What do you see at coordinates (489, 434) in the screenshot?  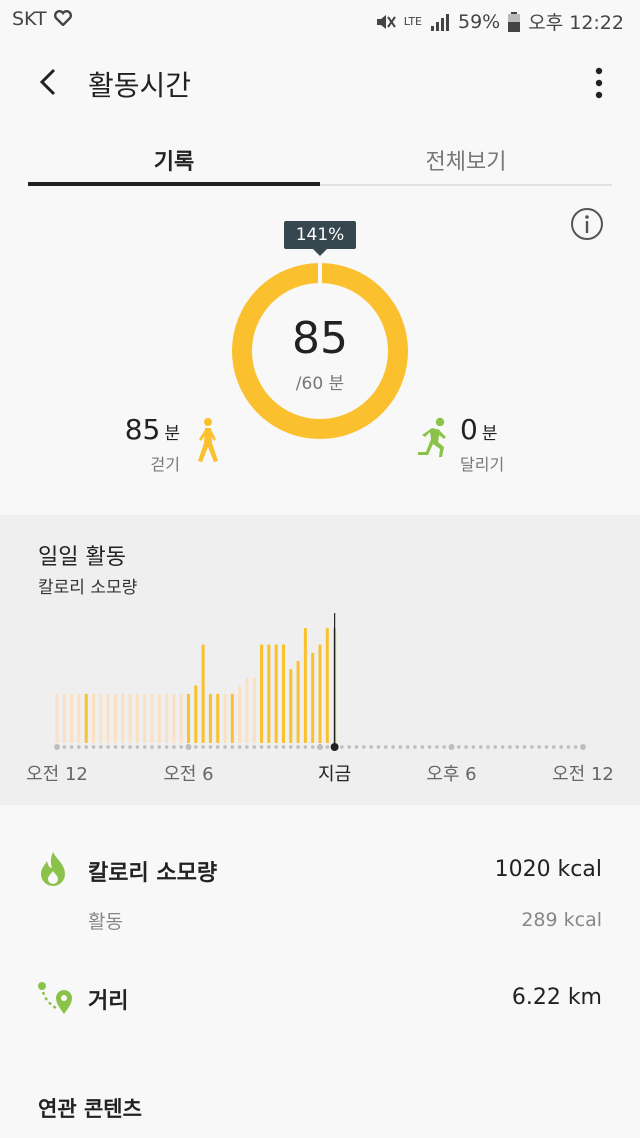 I see `run-unit: 분` at bounding box center [489, 434].